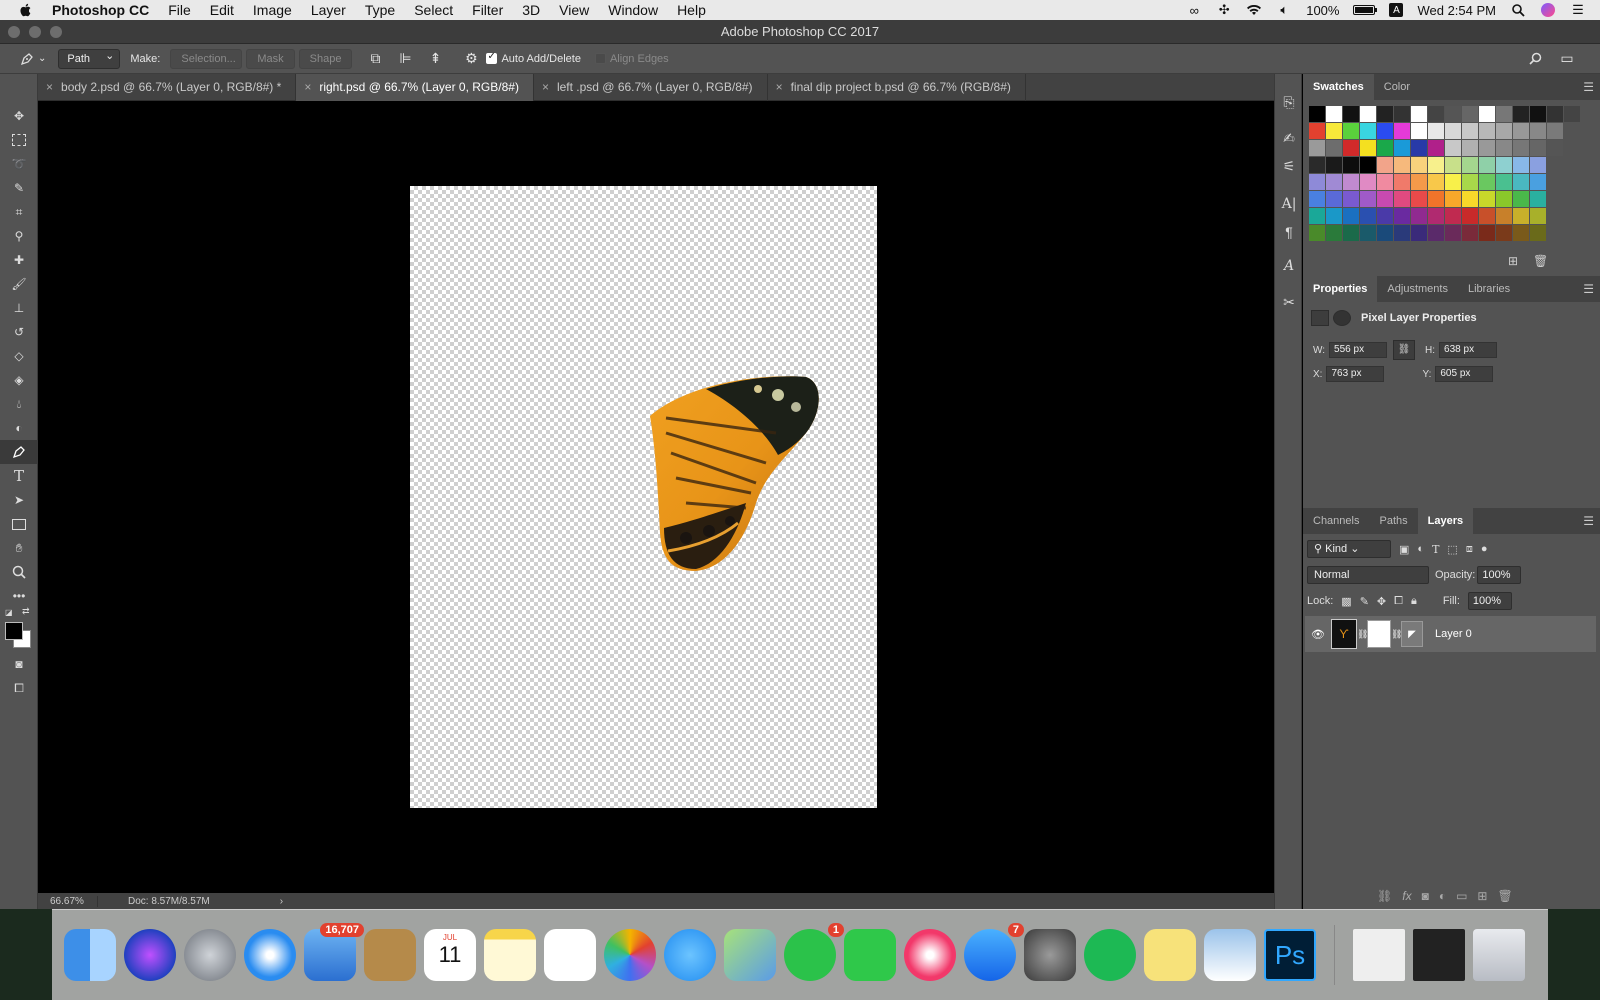  Describe the element at coordinates (270, 58) in the screenshot. I see `make-mask-button: Mask` at that location.